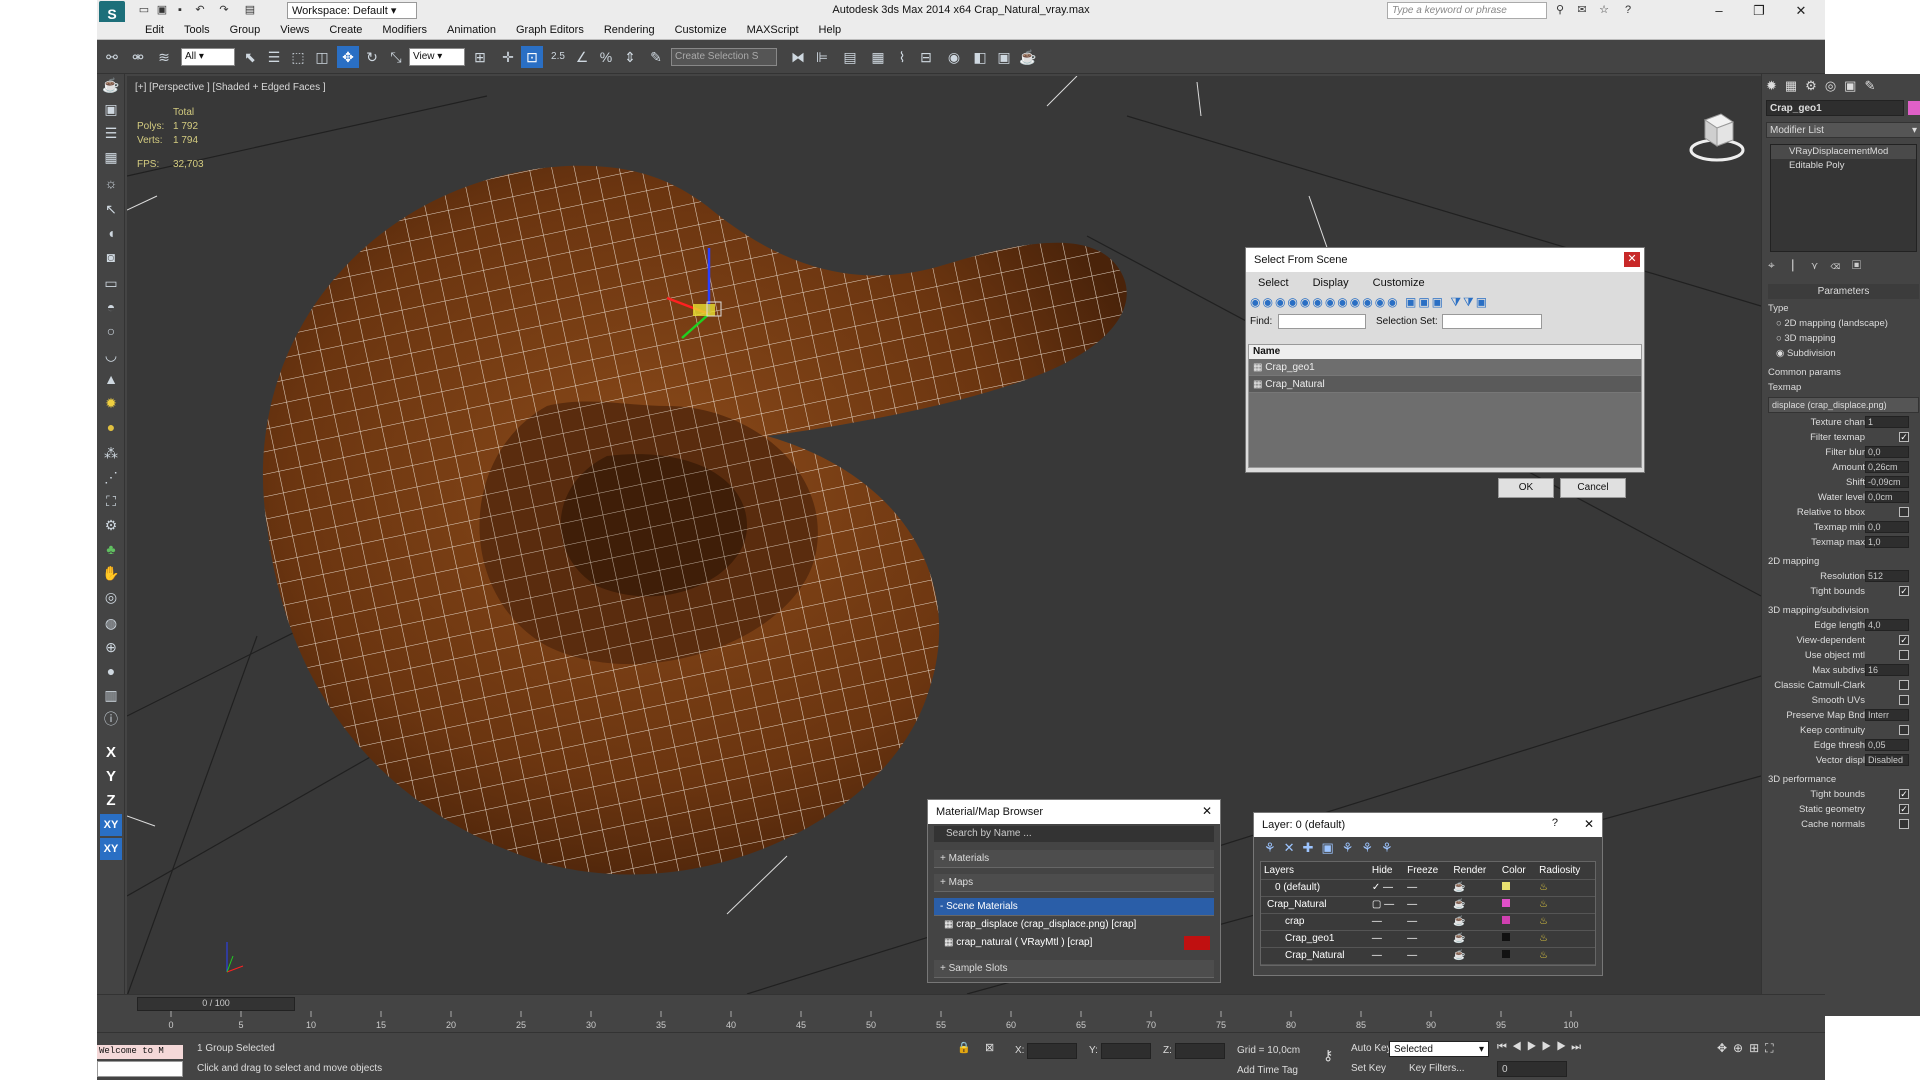  What do you see at coordinates (1841, 353) in the screenshot?
I see `type-radio-subdivision: ◉ Subdivision` at bounding box center [1841, 353].